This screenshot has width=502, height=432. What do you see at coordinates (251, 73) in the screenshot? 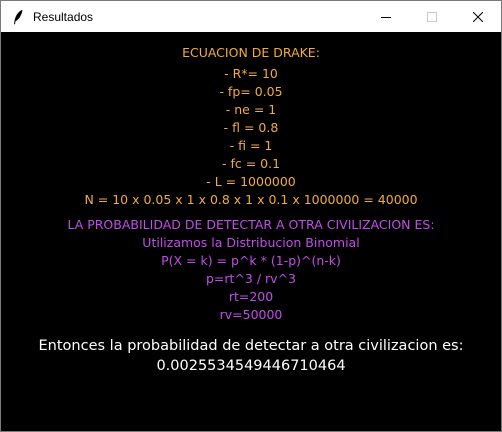
I see `drake-param-r: - R*= 10` at bounding box center [251, 73].